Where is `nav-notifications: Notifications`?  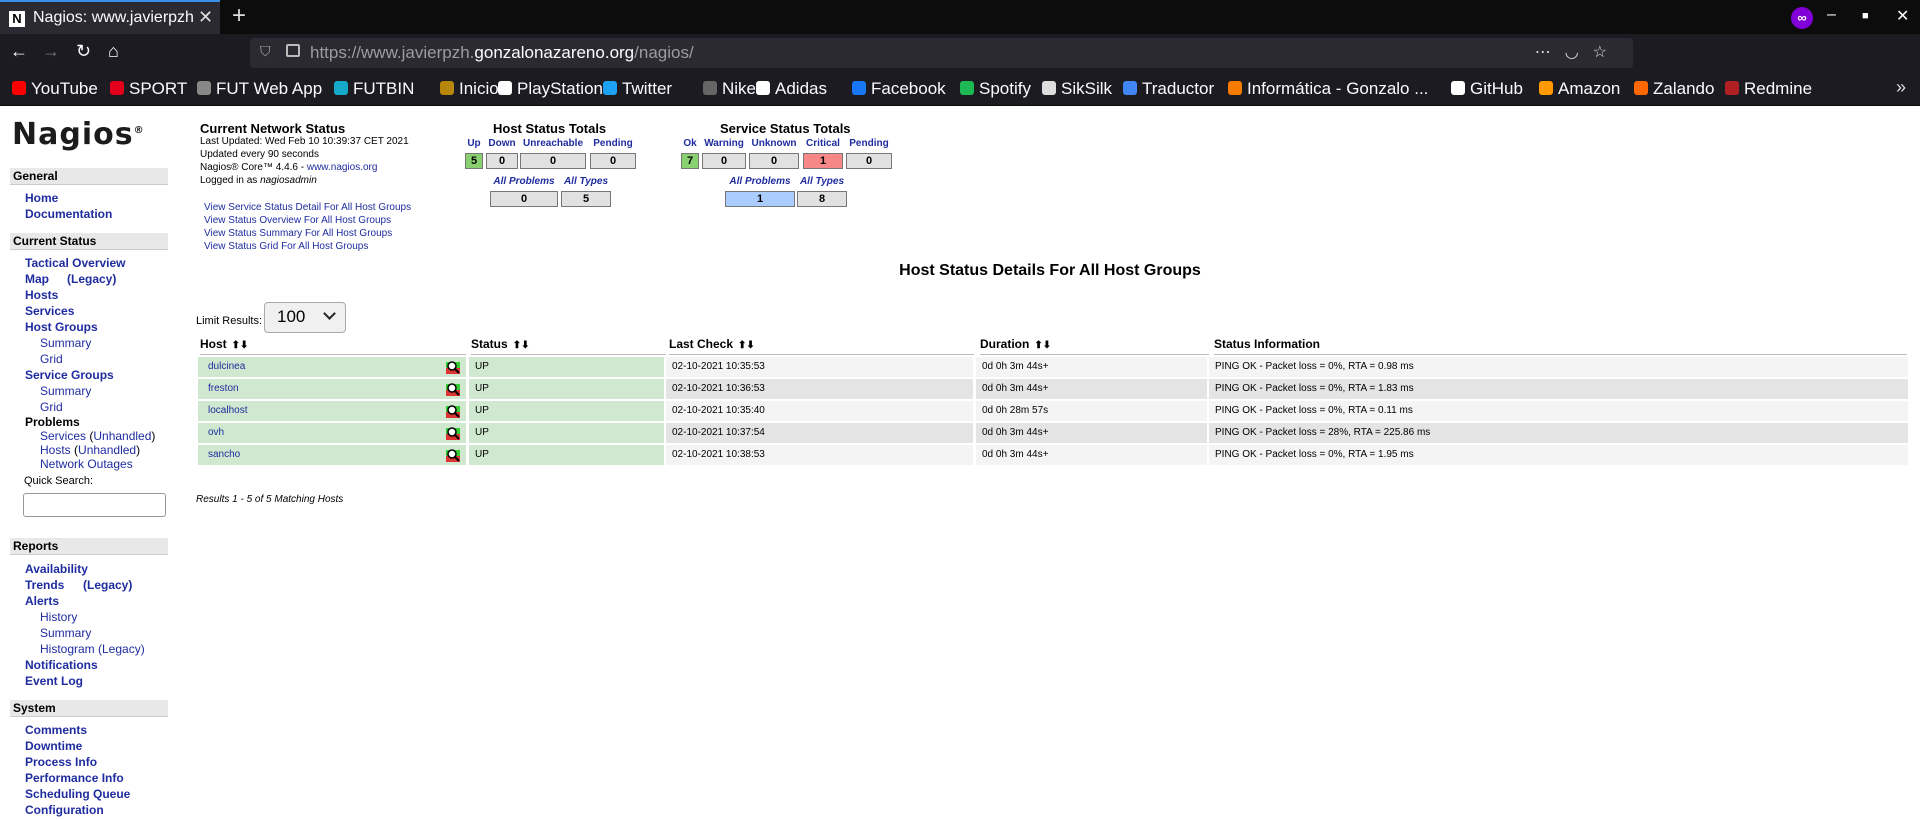 nav-notifications: Notifications is located at coordinates (61, 665).